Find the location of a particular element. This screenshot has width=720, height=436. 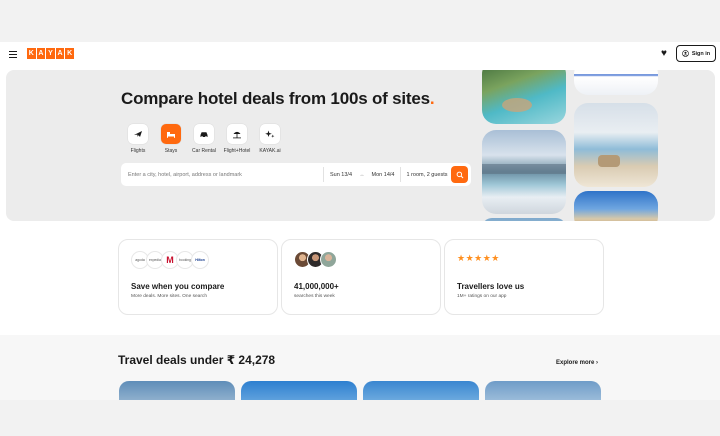

hotel-photo-terrace is located at coordinates (616, 145).